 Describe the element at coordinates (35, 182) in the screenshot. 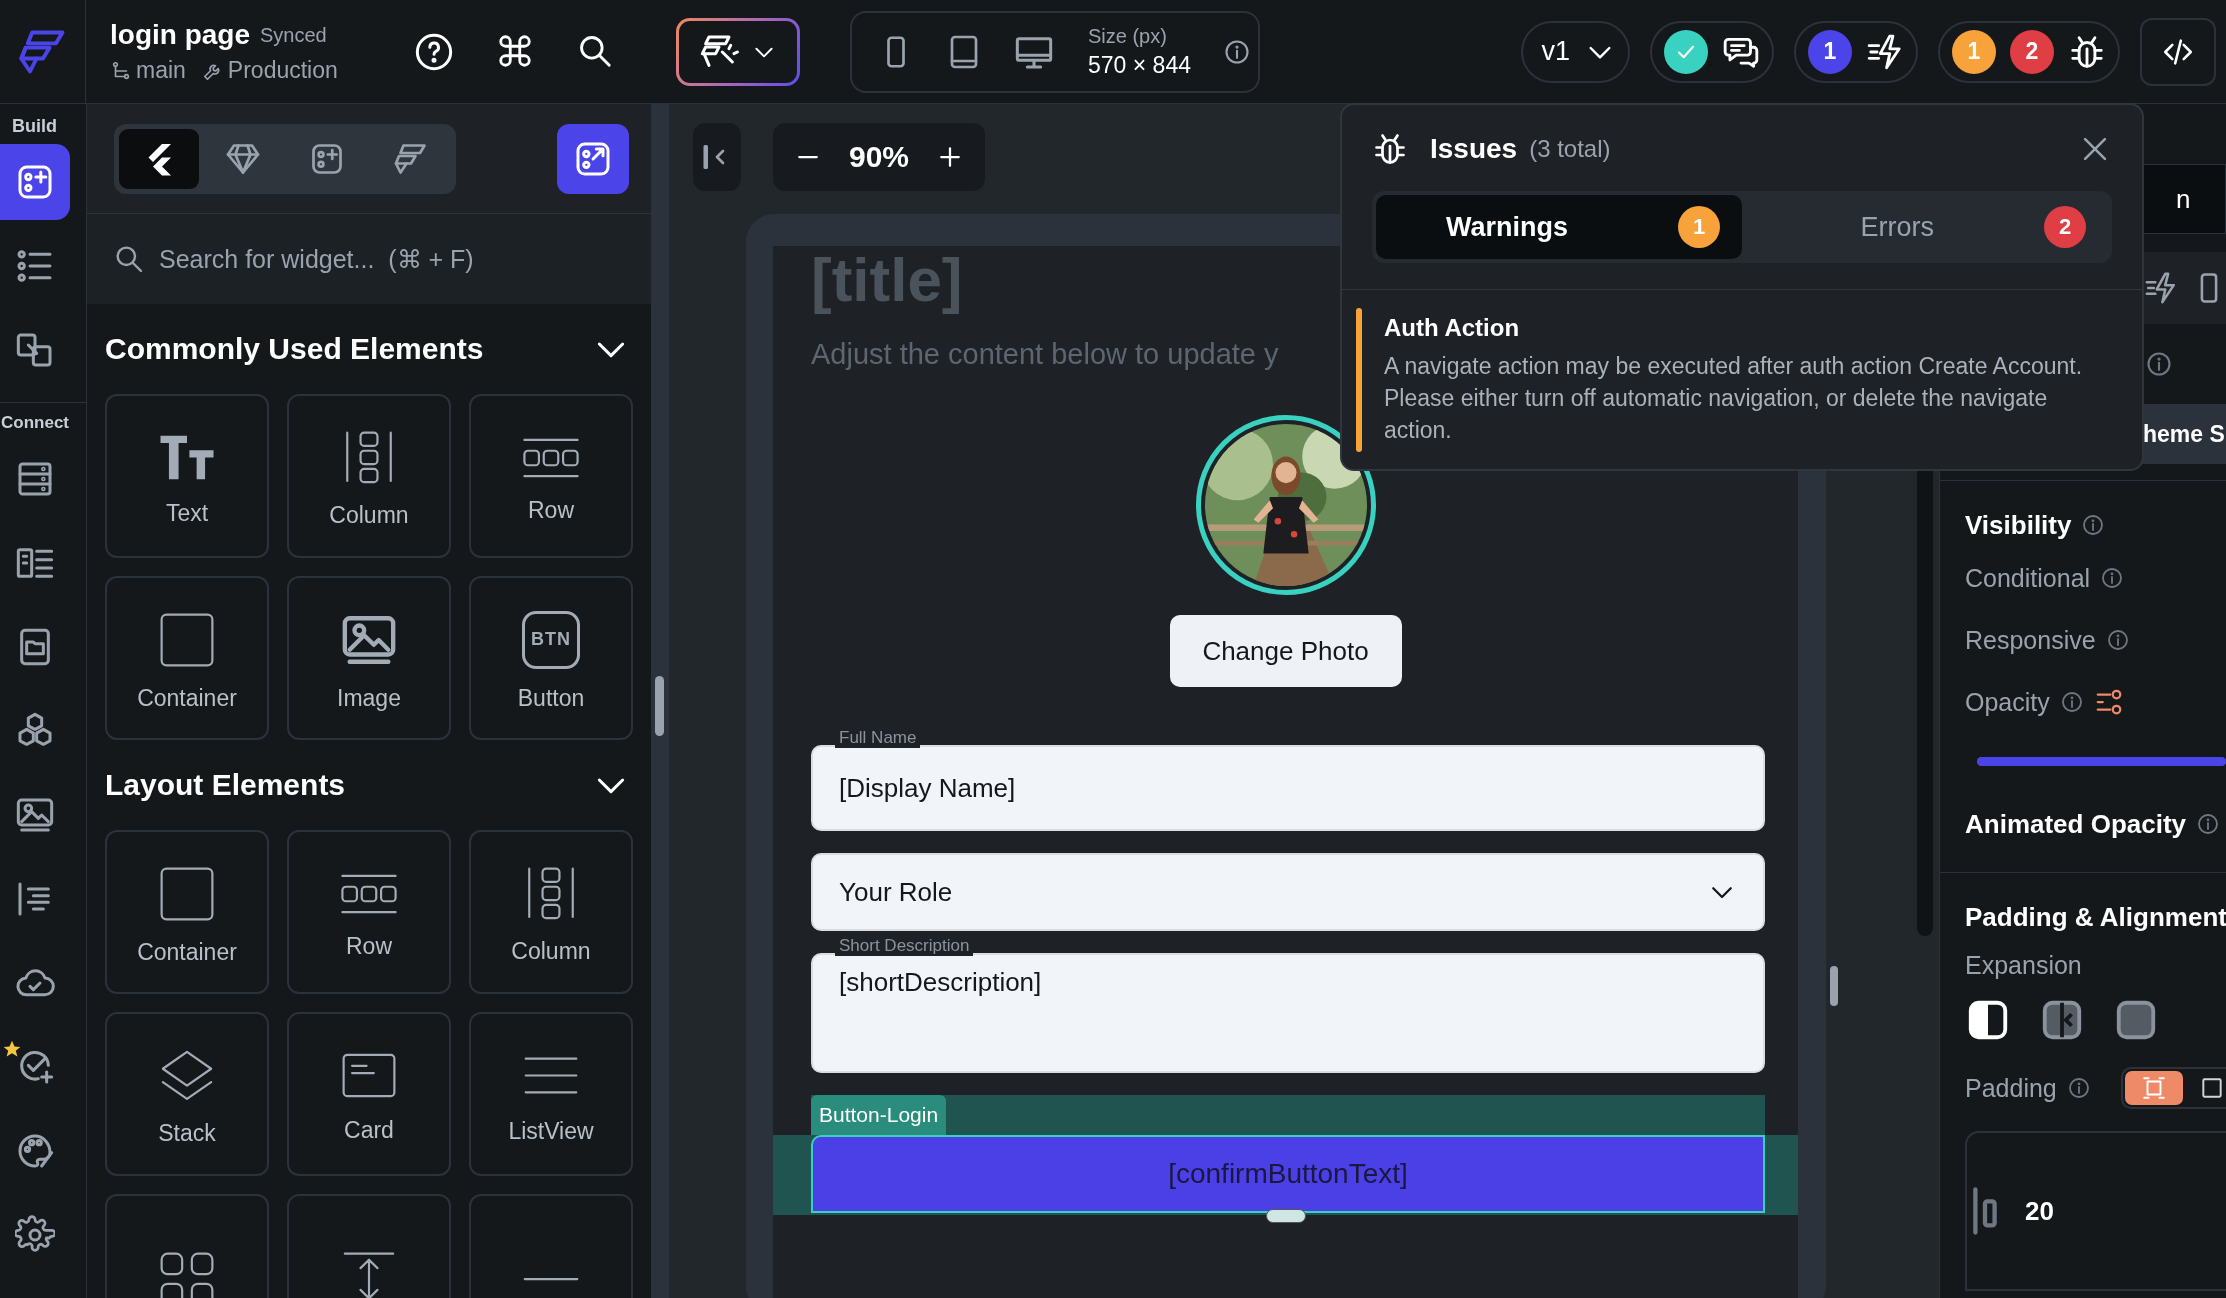

I see `nav-button` at that location.